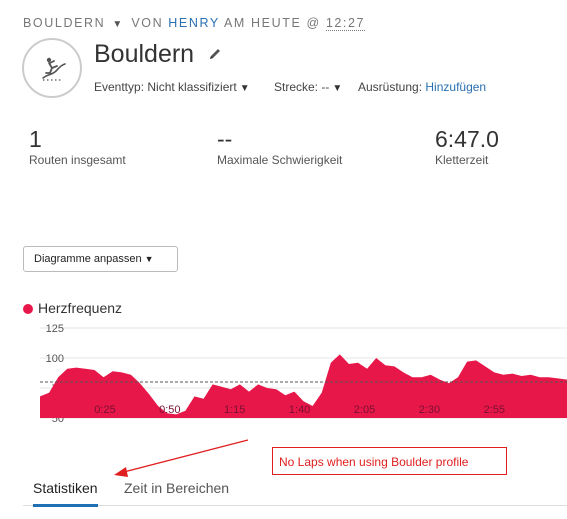 This screenshot has height=519, width=567. I want to click on route-selector: Strecke: -- ▼, so click(308, 87).